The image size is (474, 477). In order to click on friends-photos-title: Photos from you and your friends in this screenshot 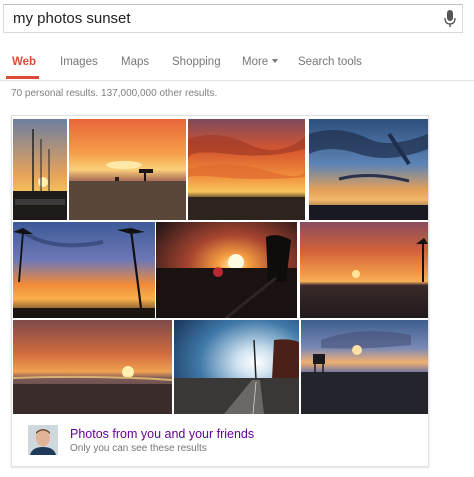, I will do `click(162, 434)`.